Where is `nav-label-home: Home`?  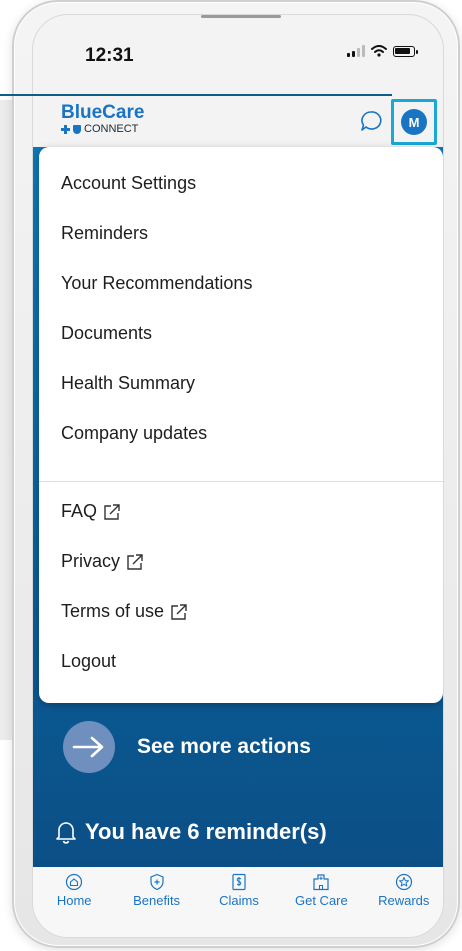
nav-label-home: Home is located at coordinates (74, 900).